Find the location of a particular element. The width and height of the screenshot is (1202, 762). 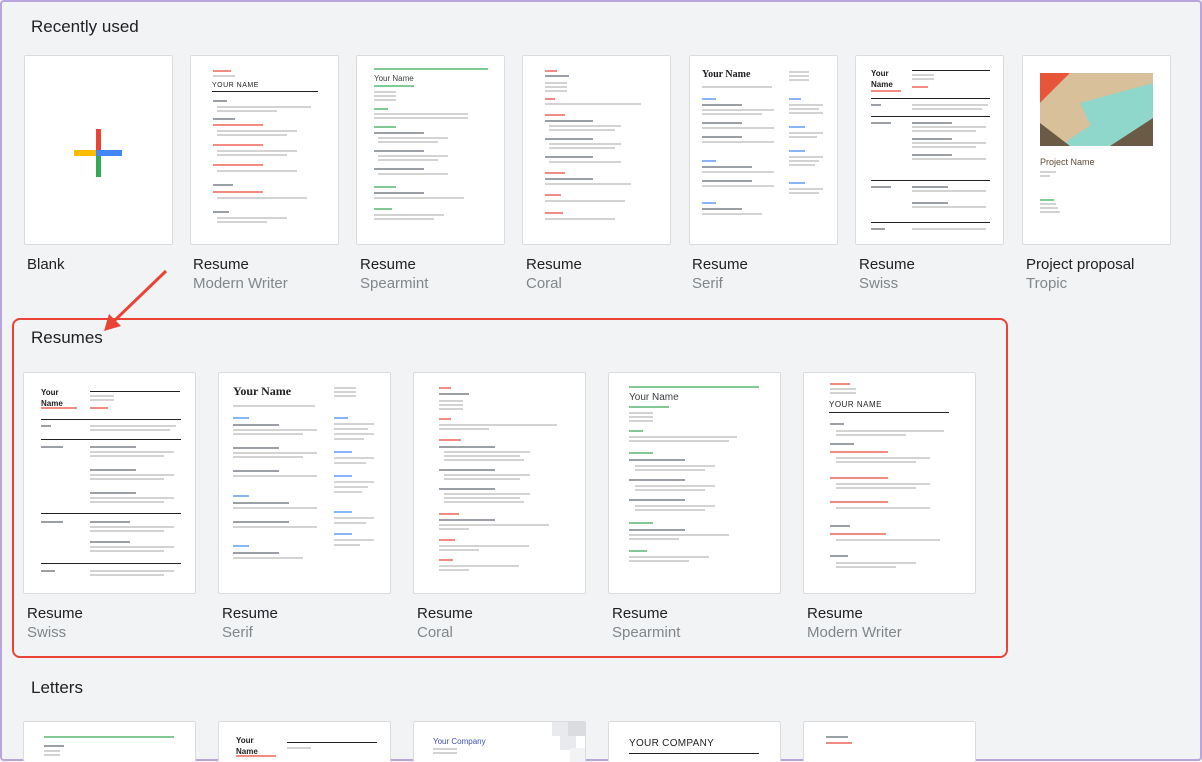

thumb-company: Your Company is located at coordinates (459, 741).